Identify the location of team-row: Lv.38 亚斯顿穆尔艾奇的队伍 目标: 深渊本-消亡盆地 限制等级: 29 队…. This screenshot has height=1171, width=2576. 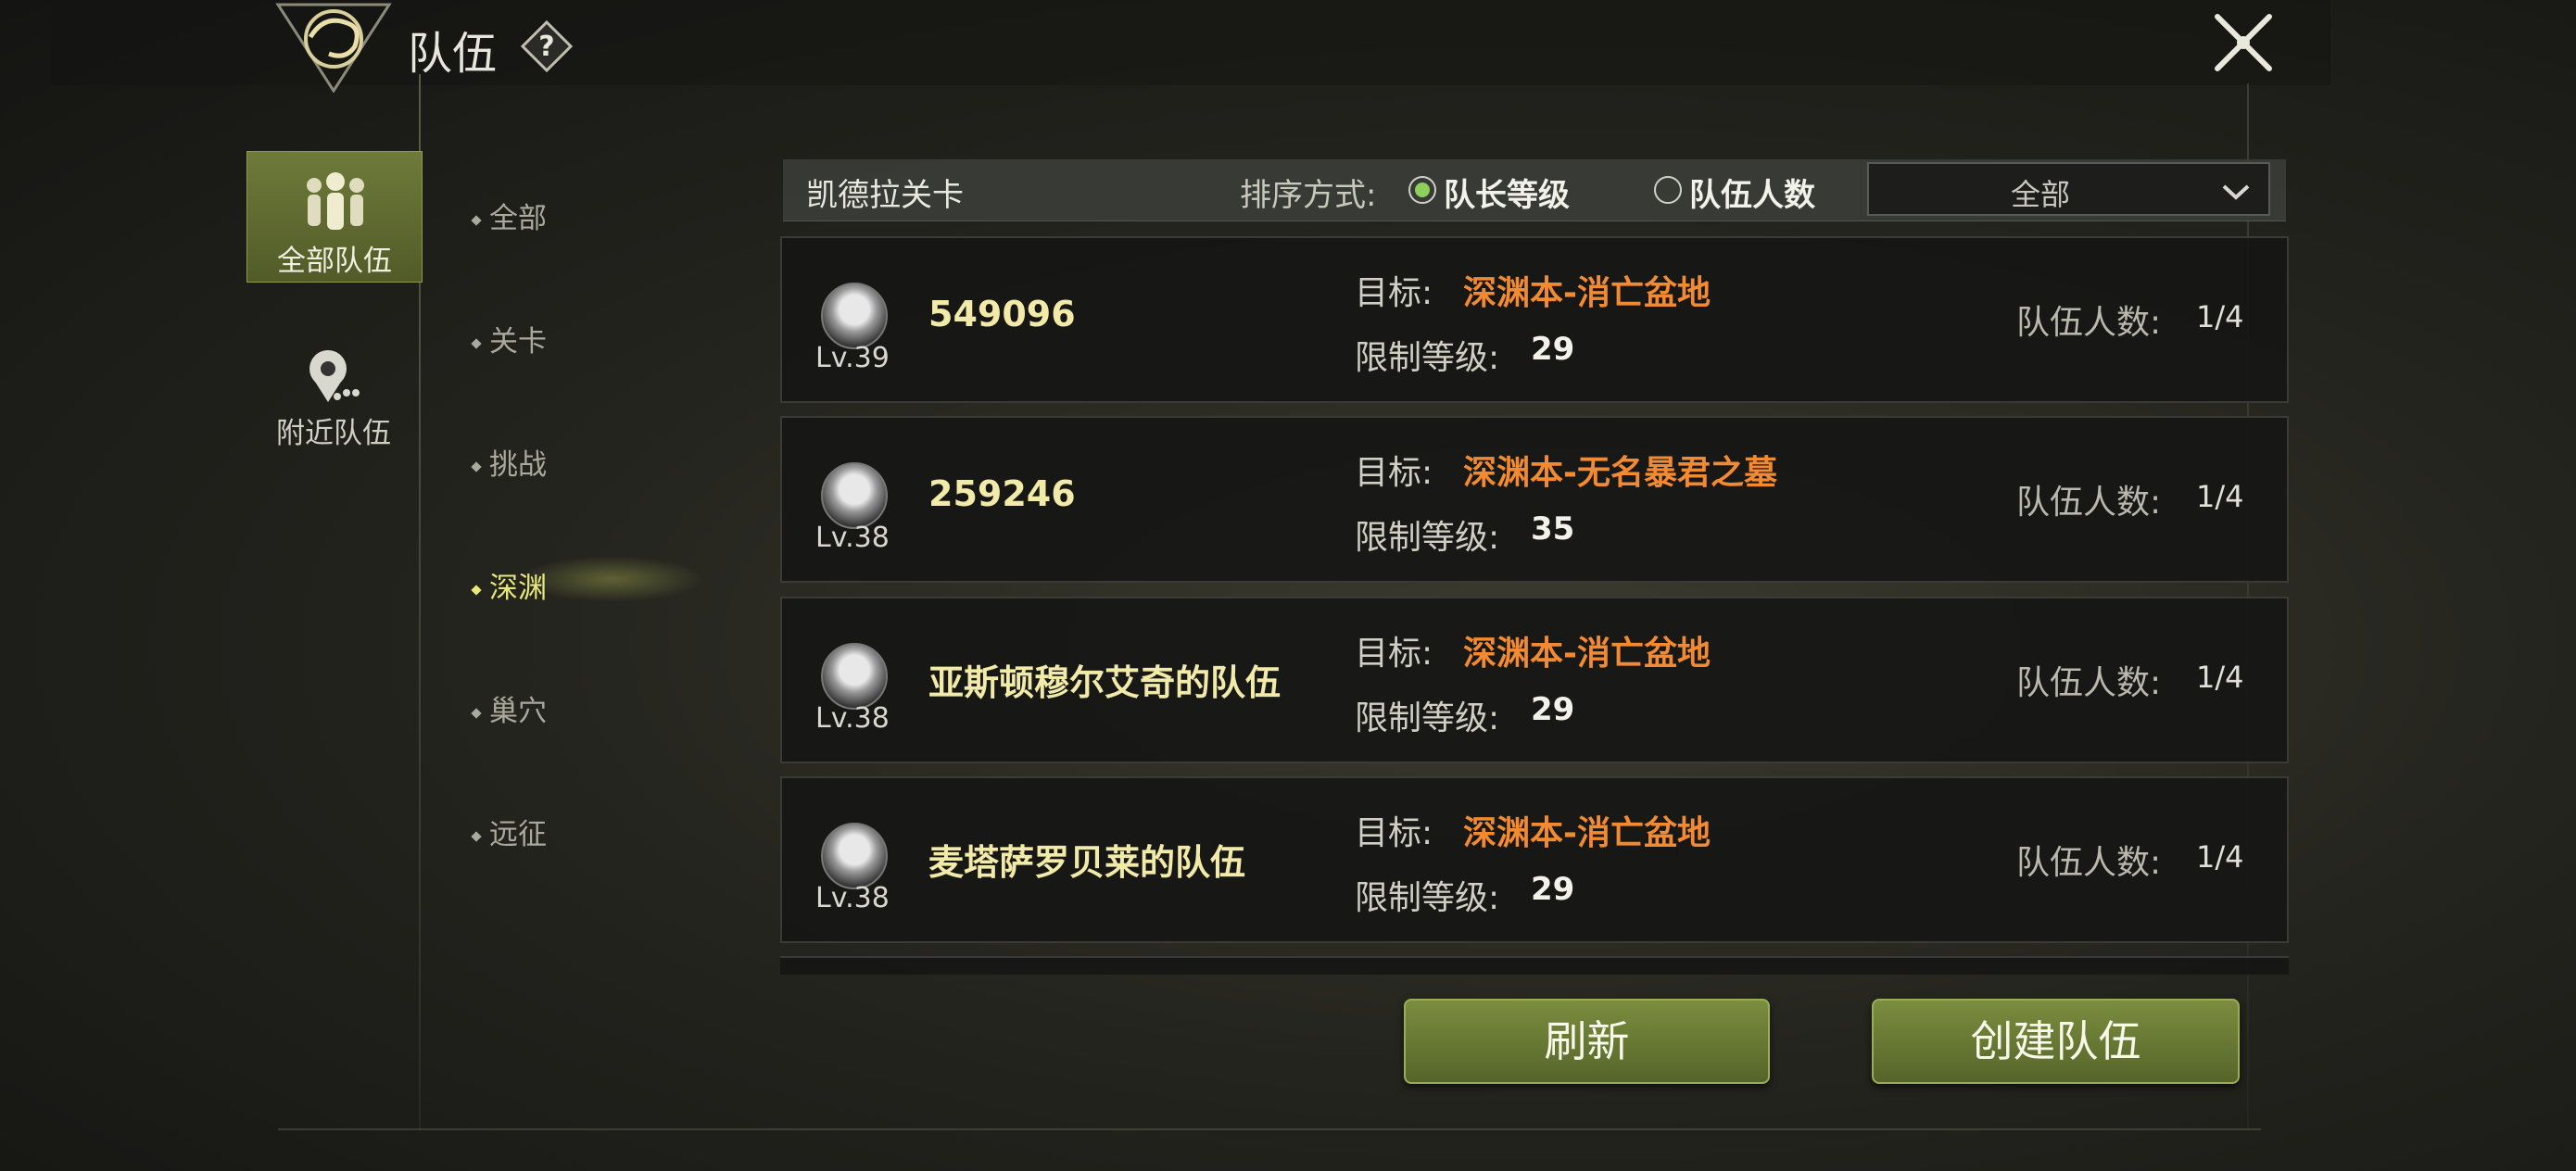
(1534, 680).